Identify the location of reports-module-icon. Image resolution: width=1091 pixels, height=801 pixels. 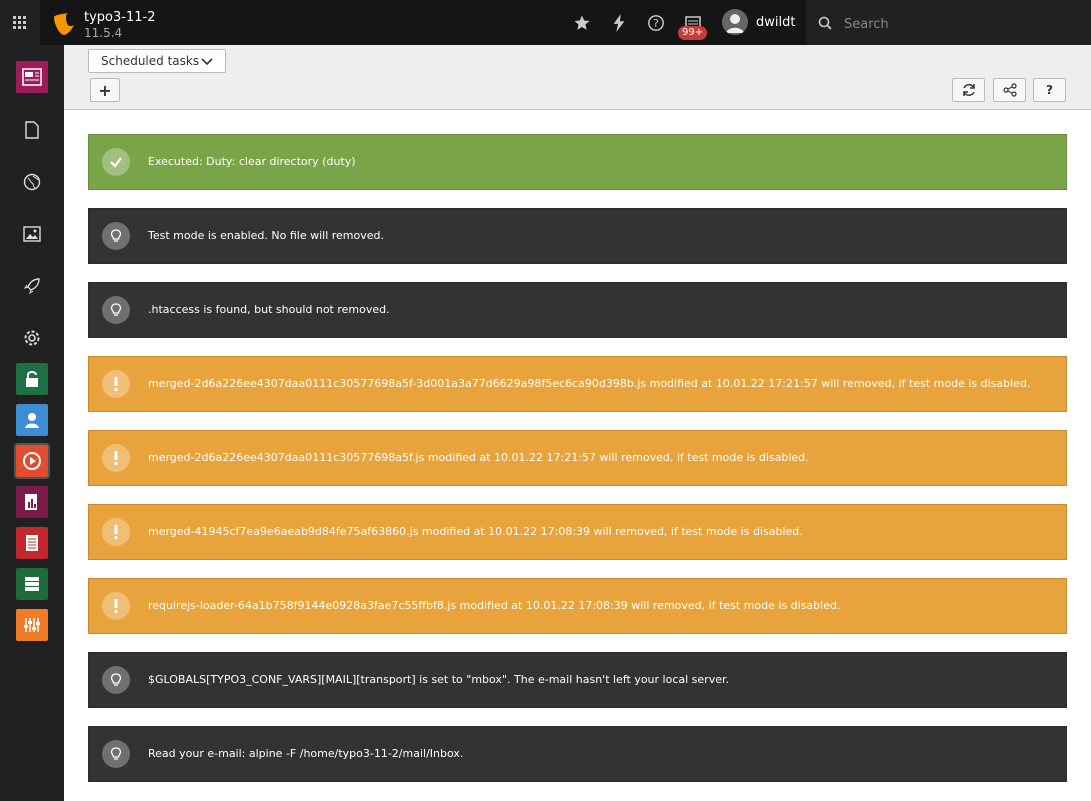
(32, 502).